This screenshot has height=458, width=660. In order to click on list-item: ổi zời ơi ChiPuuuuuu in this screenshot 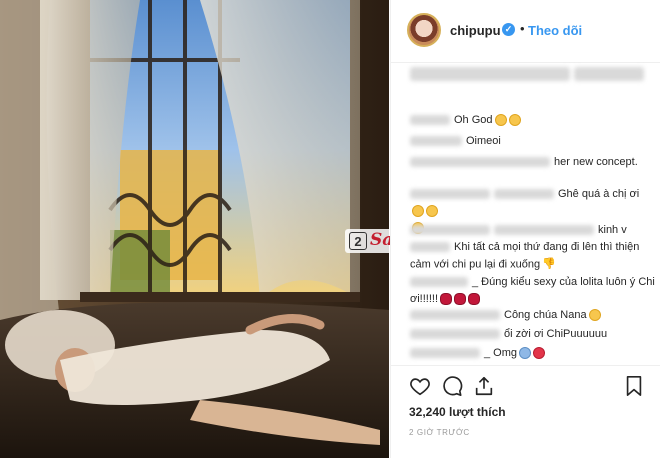, I will do `click(508, 334)`.